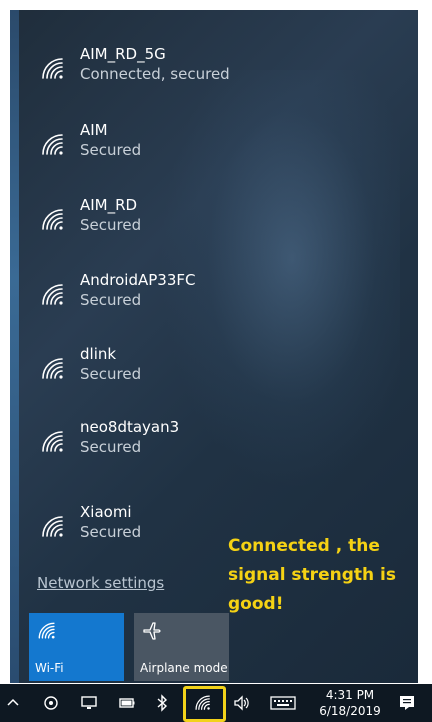 The image size is (432, 722). Describe the element at coordinates (350, 711) in the screenshot. I see `clock-date: 6/18/2019` at that location.